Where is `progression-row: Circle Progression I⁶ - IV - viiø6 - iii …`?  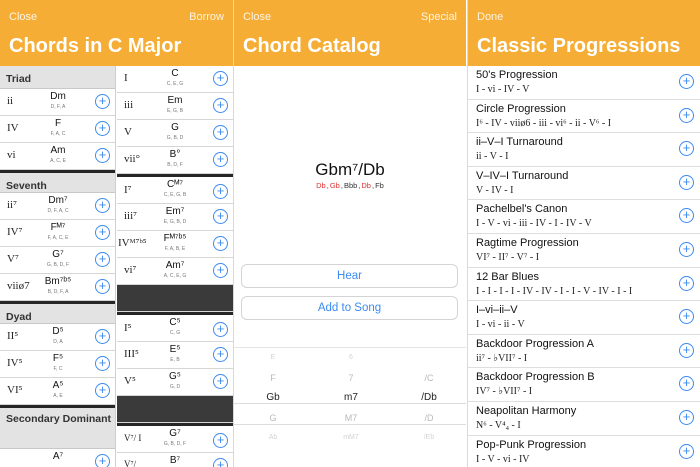
progression-row: Circle Progression I⁶ - IV - viiø6 - iii … is located at coordinates (584, 117).